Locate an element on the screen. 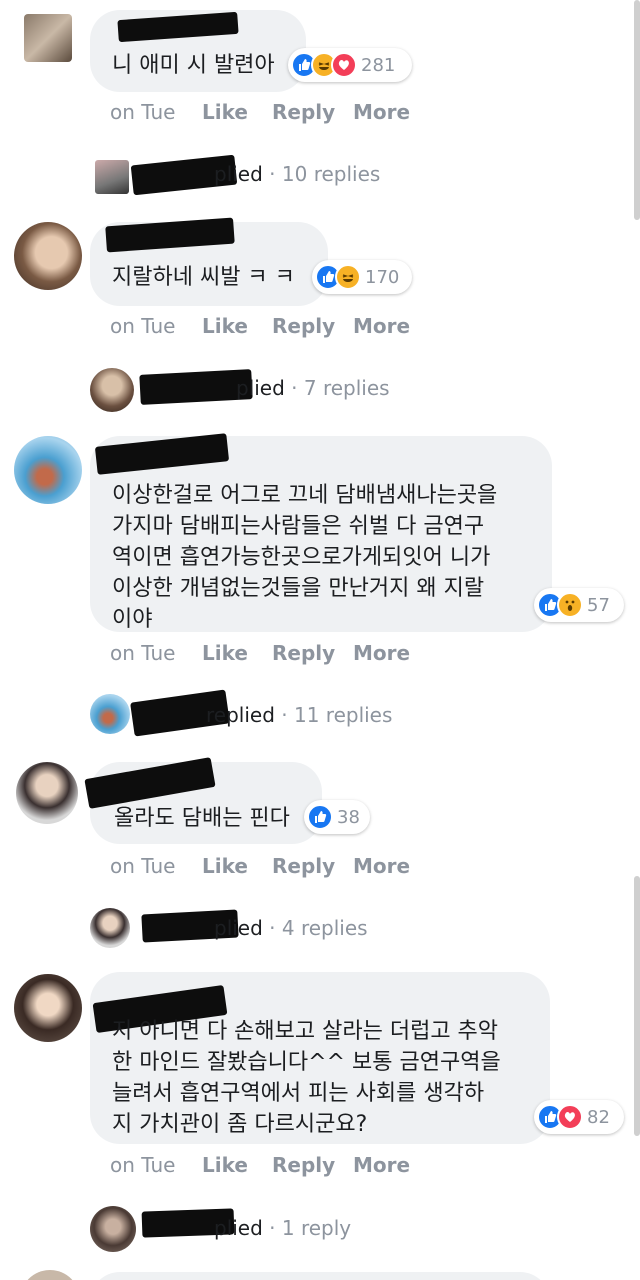 Image resolution: width=640 pixels, height=1280 pixels. comment-text: 지랄하네 씨발 ㅋ ㅋ is located at coordinates (203, 277).